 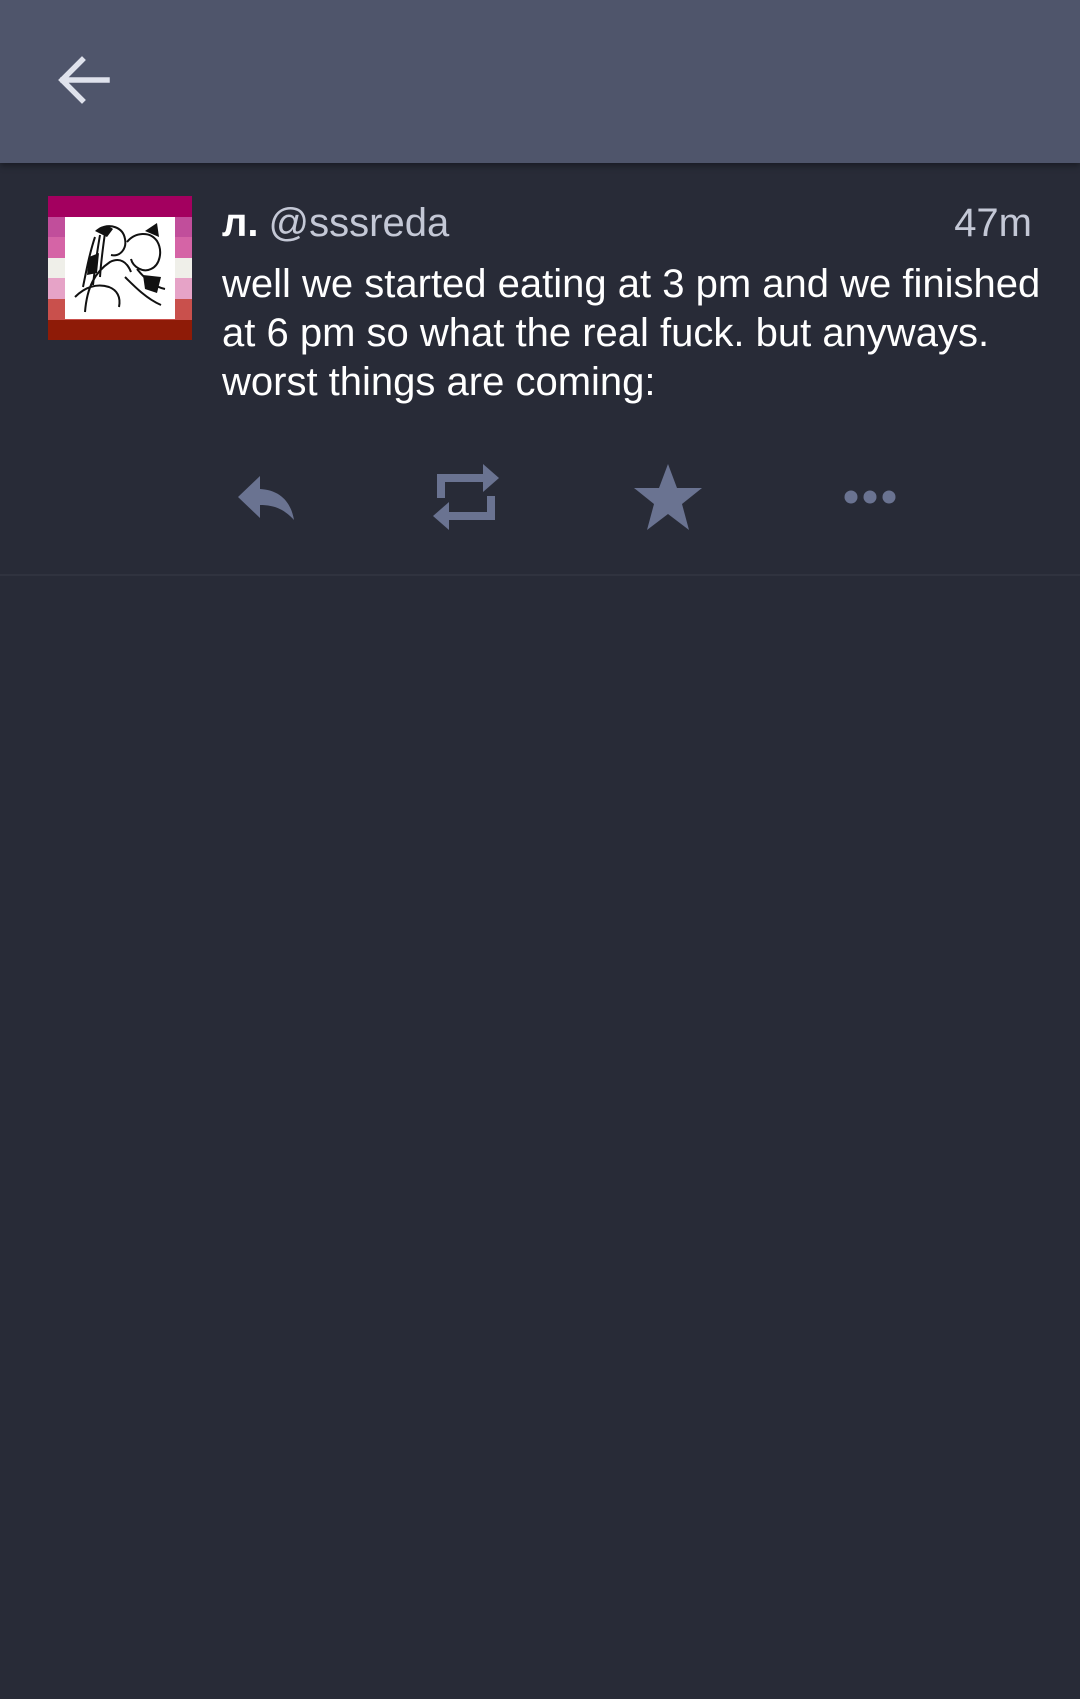 What do you see at coordinates (240, 223) in the screenshot?
I see `display-name: л.` at bounding box center [240, 223].